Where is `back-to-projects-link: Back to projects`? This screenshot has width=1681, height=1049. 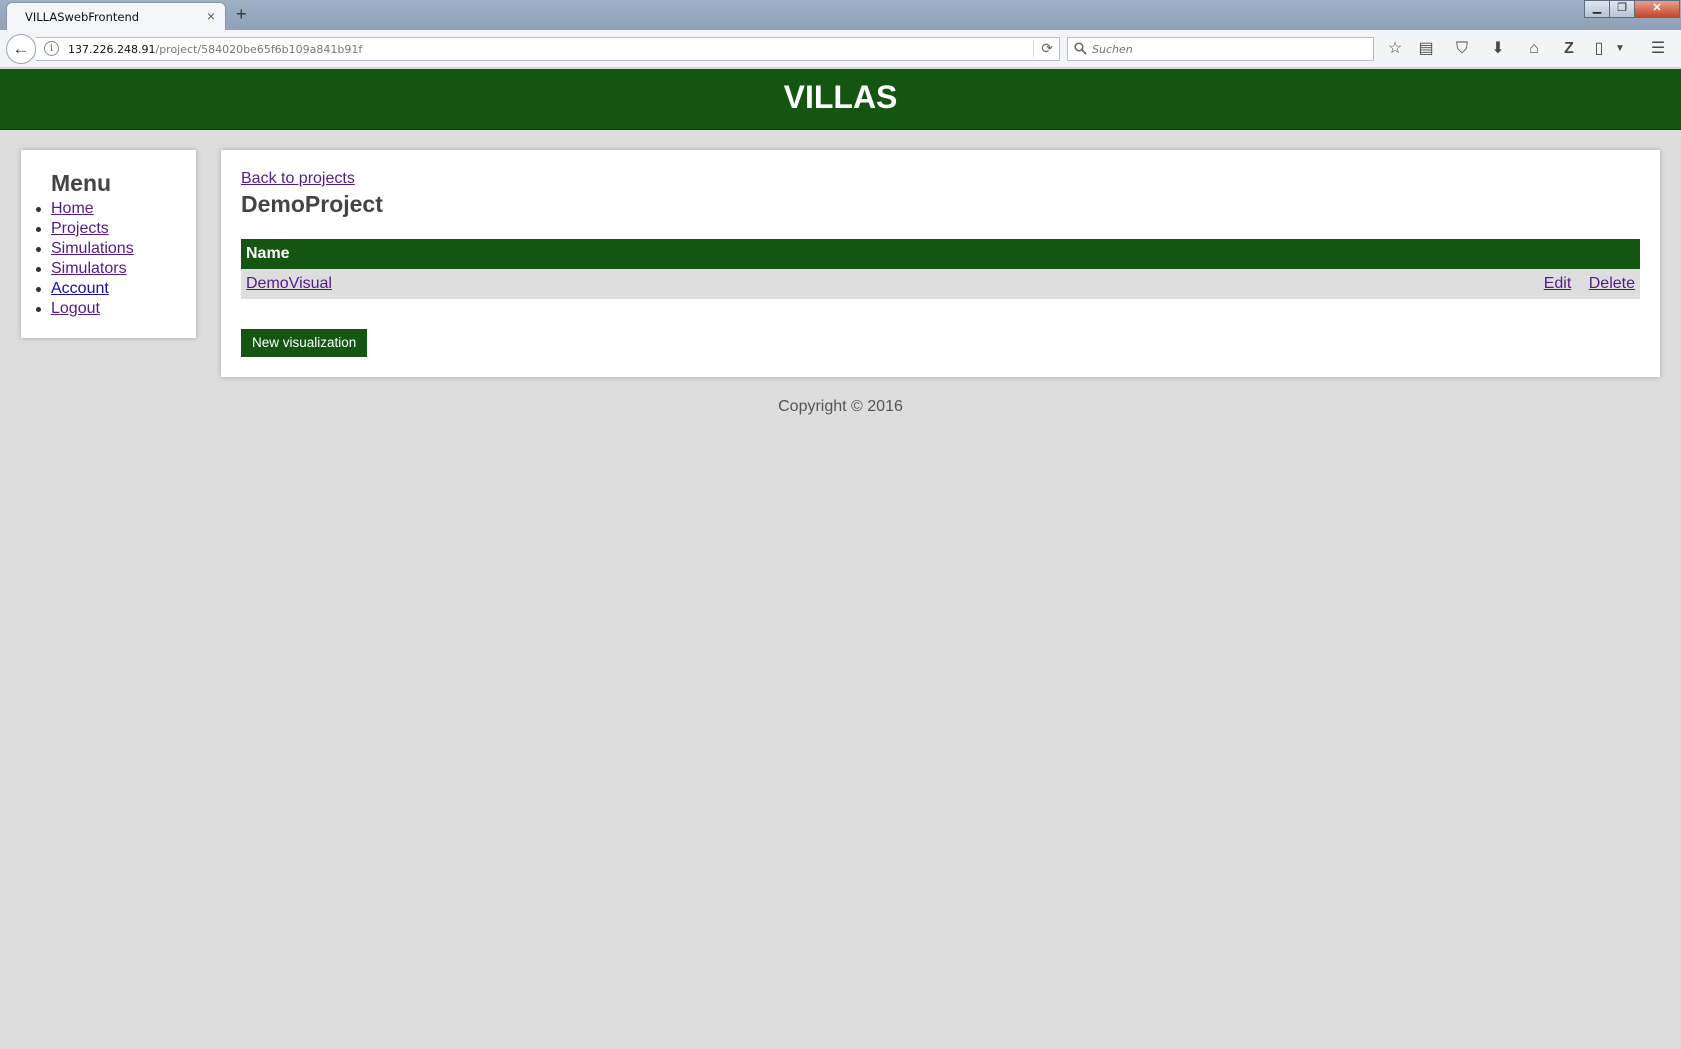
back-to-projects-link: Back to projects is located at coordinates (298, 179).